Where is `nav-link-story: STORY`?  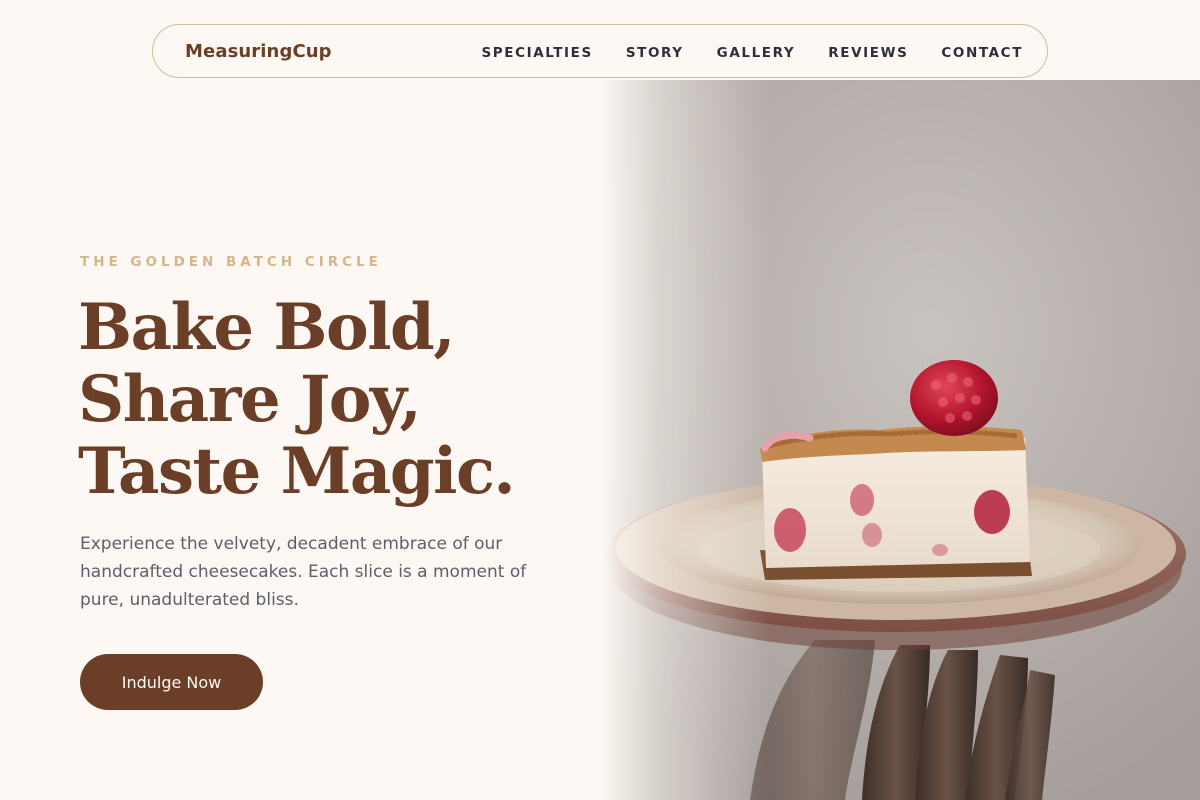
nav-link-story: STORY is located at coordinates (655, 53).